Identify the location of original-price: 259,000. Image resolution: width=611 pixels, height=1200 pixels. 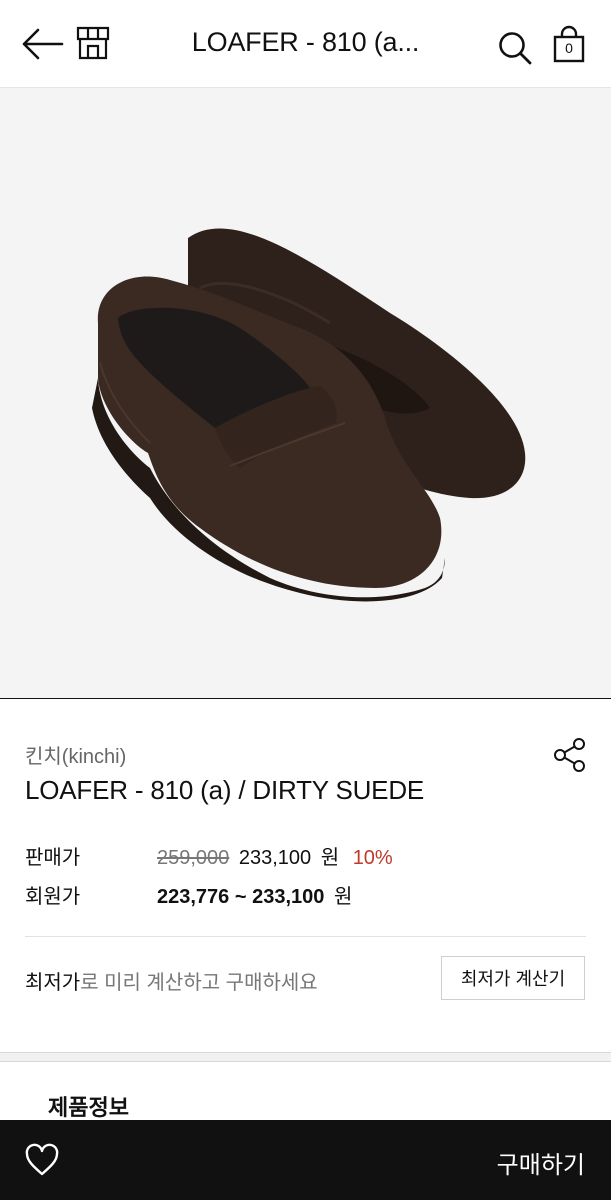
(193, 858).